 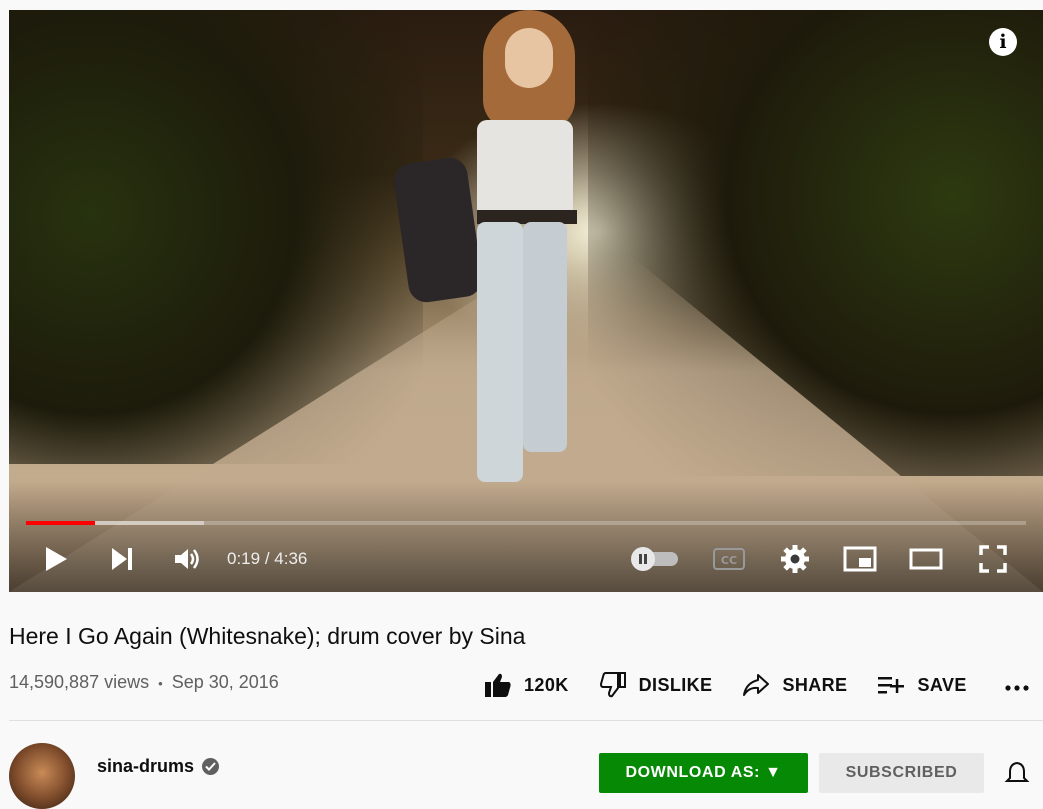 I want to click on download-button: DOWNLOAD AS: ▼, so click(x=703, y=773).